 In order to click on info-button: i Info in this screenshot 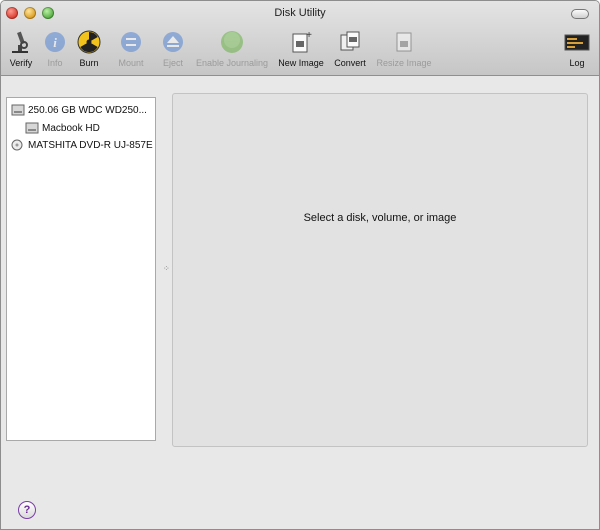, I will do `click(55, 50)`.